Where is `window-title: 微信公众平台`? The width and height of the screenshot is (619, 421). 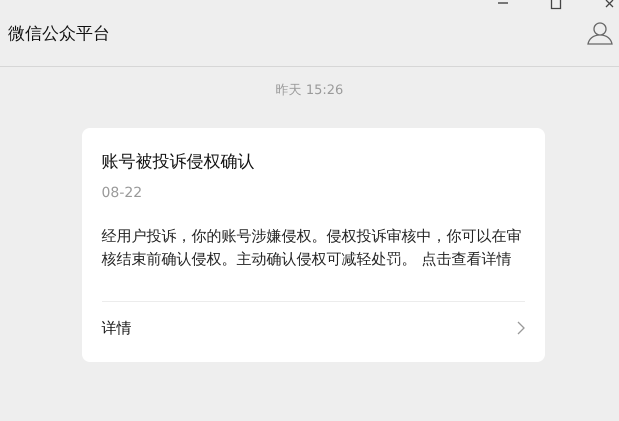
window-title: 微信公众平台 is located at coordinates (59, 33).